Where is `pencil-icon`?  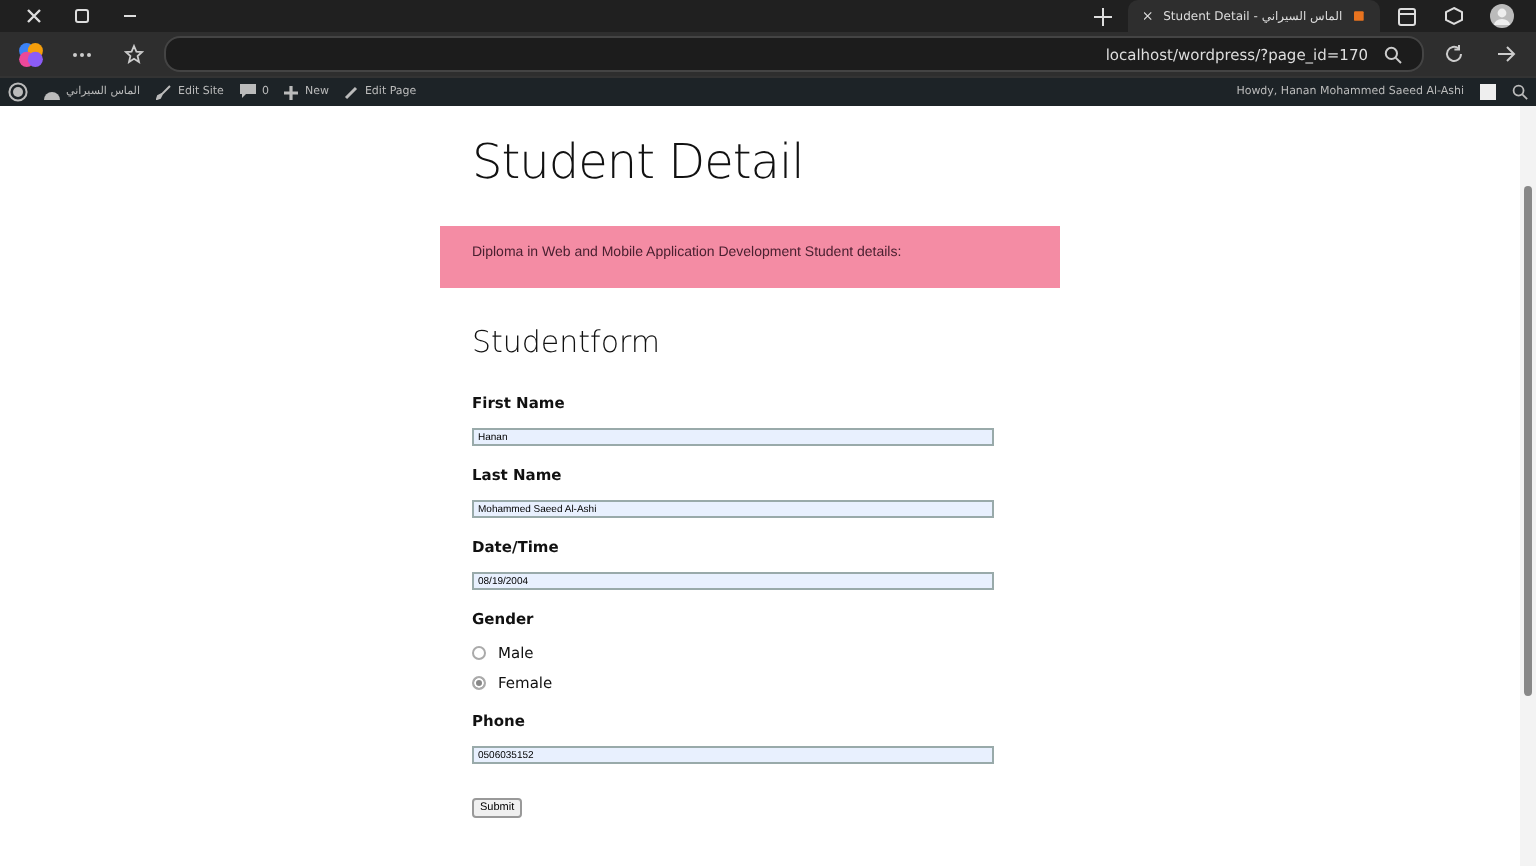 pencil-icon is located at coordinates (351, 92).